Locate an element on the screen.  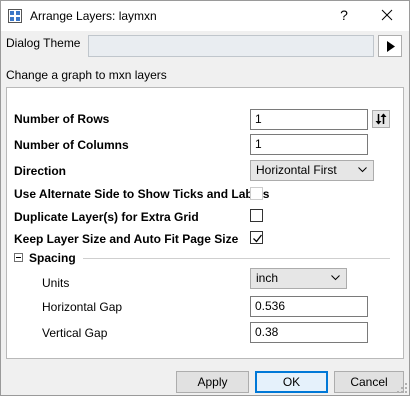
columns-input: 1 is located at coordinates (309, 144).